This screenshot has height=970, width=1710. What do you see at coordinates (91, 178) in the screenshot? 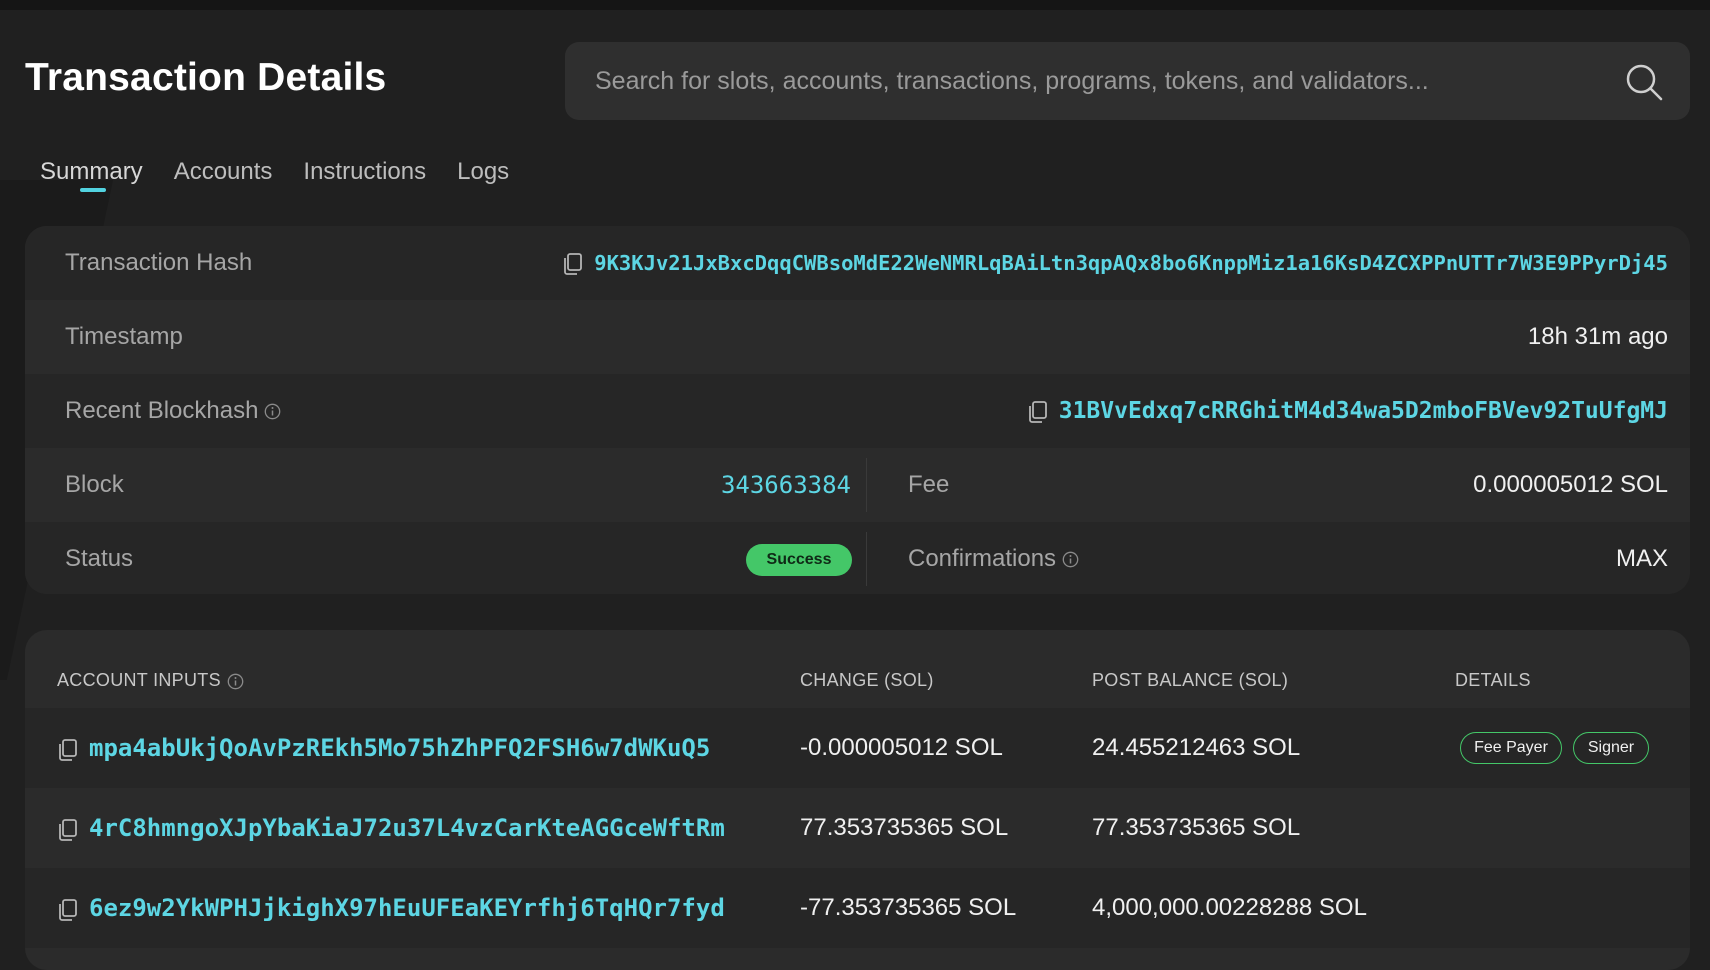
I see `tab-summary: Summary` at bounding box center [91, 178].